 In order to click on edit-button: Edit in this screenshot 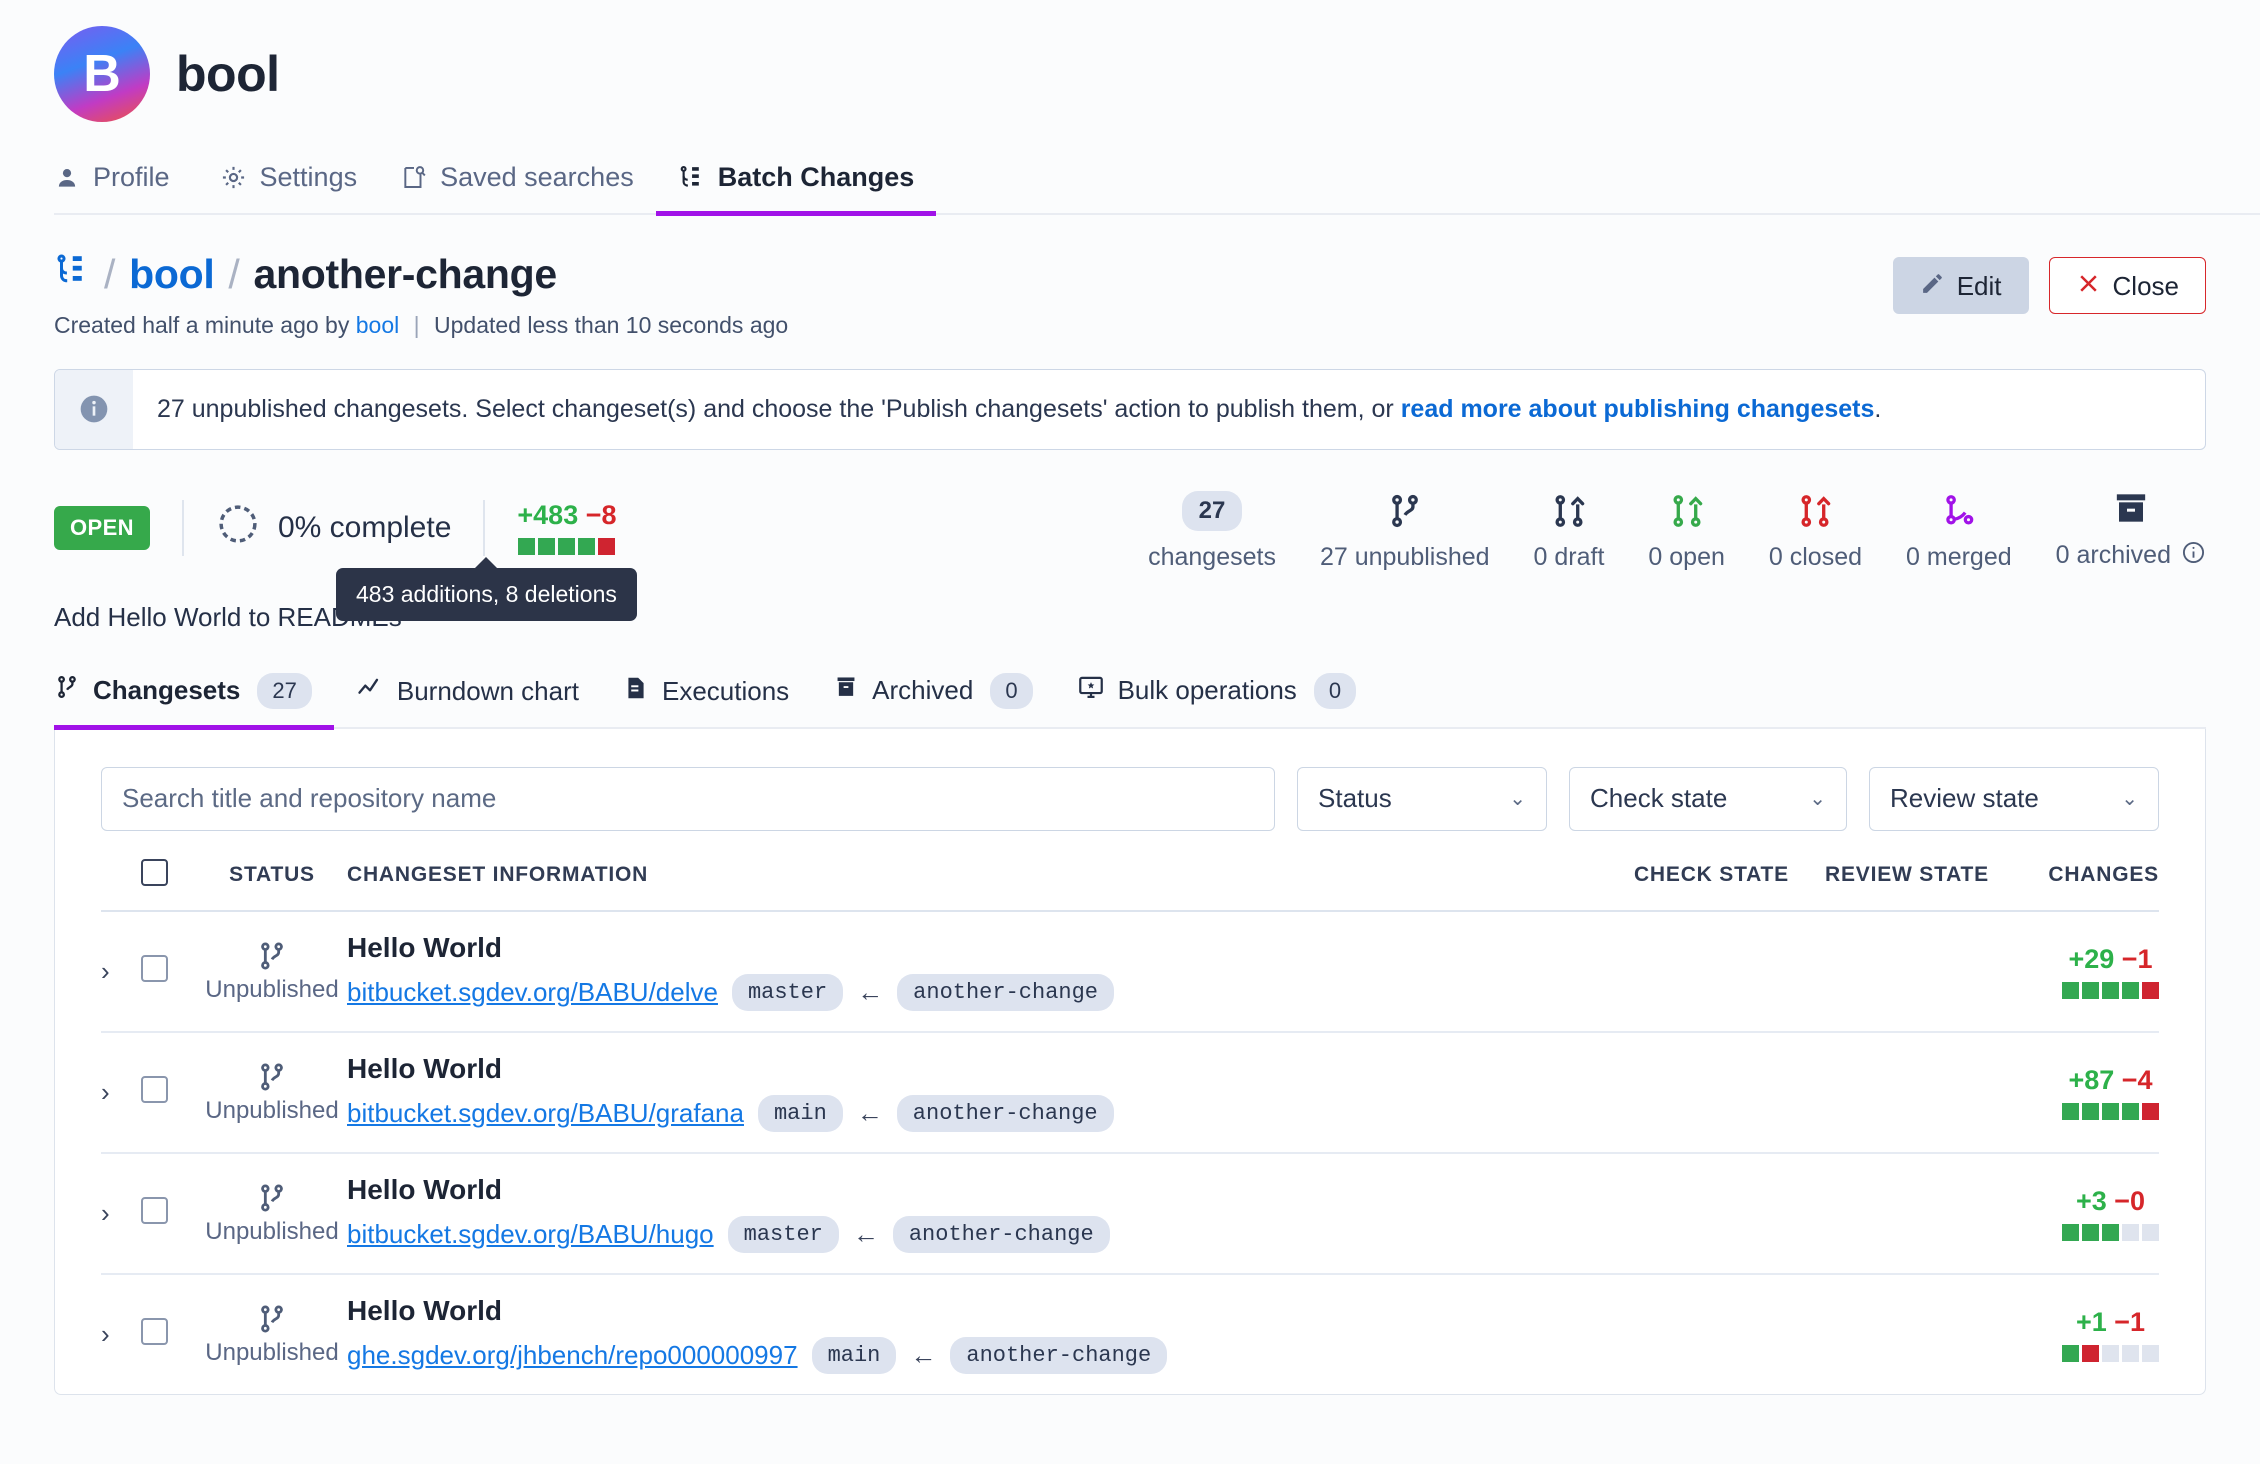, I will do `click(1960, 285)`.